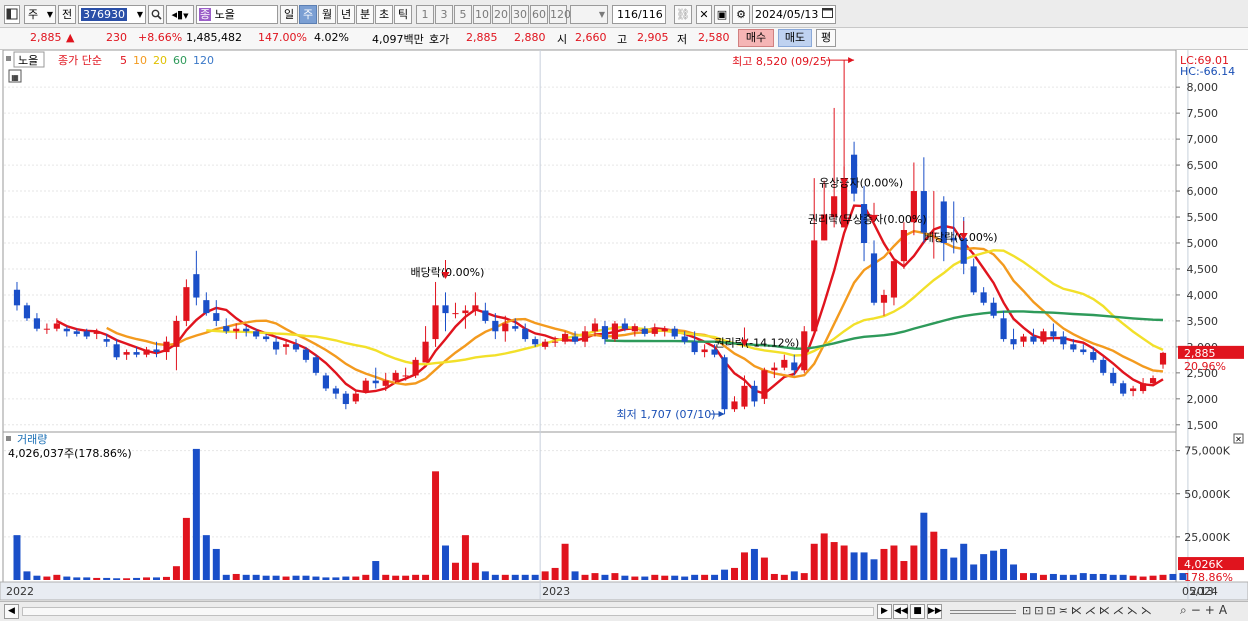 The height and width of the screenshot is (621, 1248). I want to click on table-icon: ▦, so click(15, 77).